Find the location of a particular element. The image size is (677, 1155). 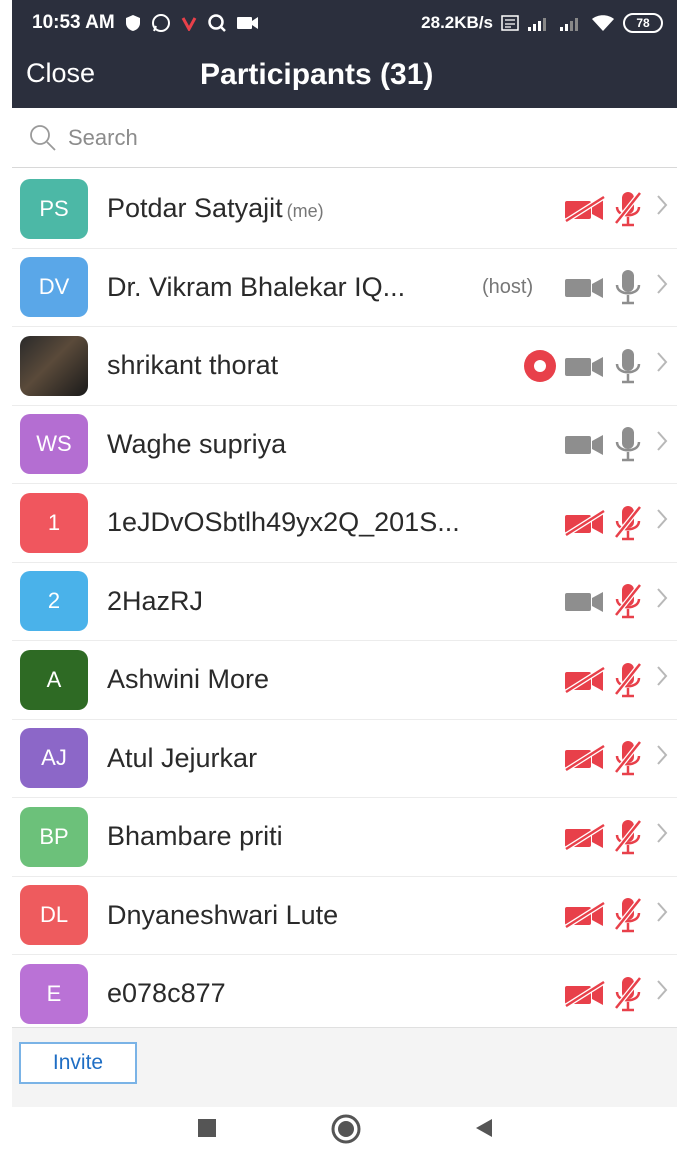

participant-name-wrap: Bhambare priti is located at coordinates (195, 836).